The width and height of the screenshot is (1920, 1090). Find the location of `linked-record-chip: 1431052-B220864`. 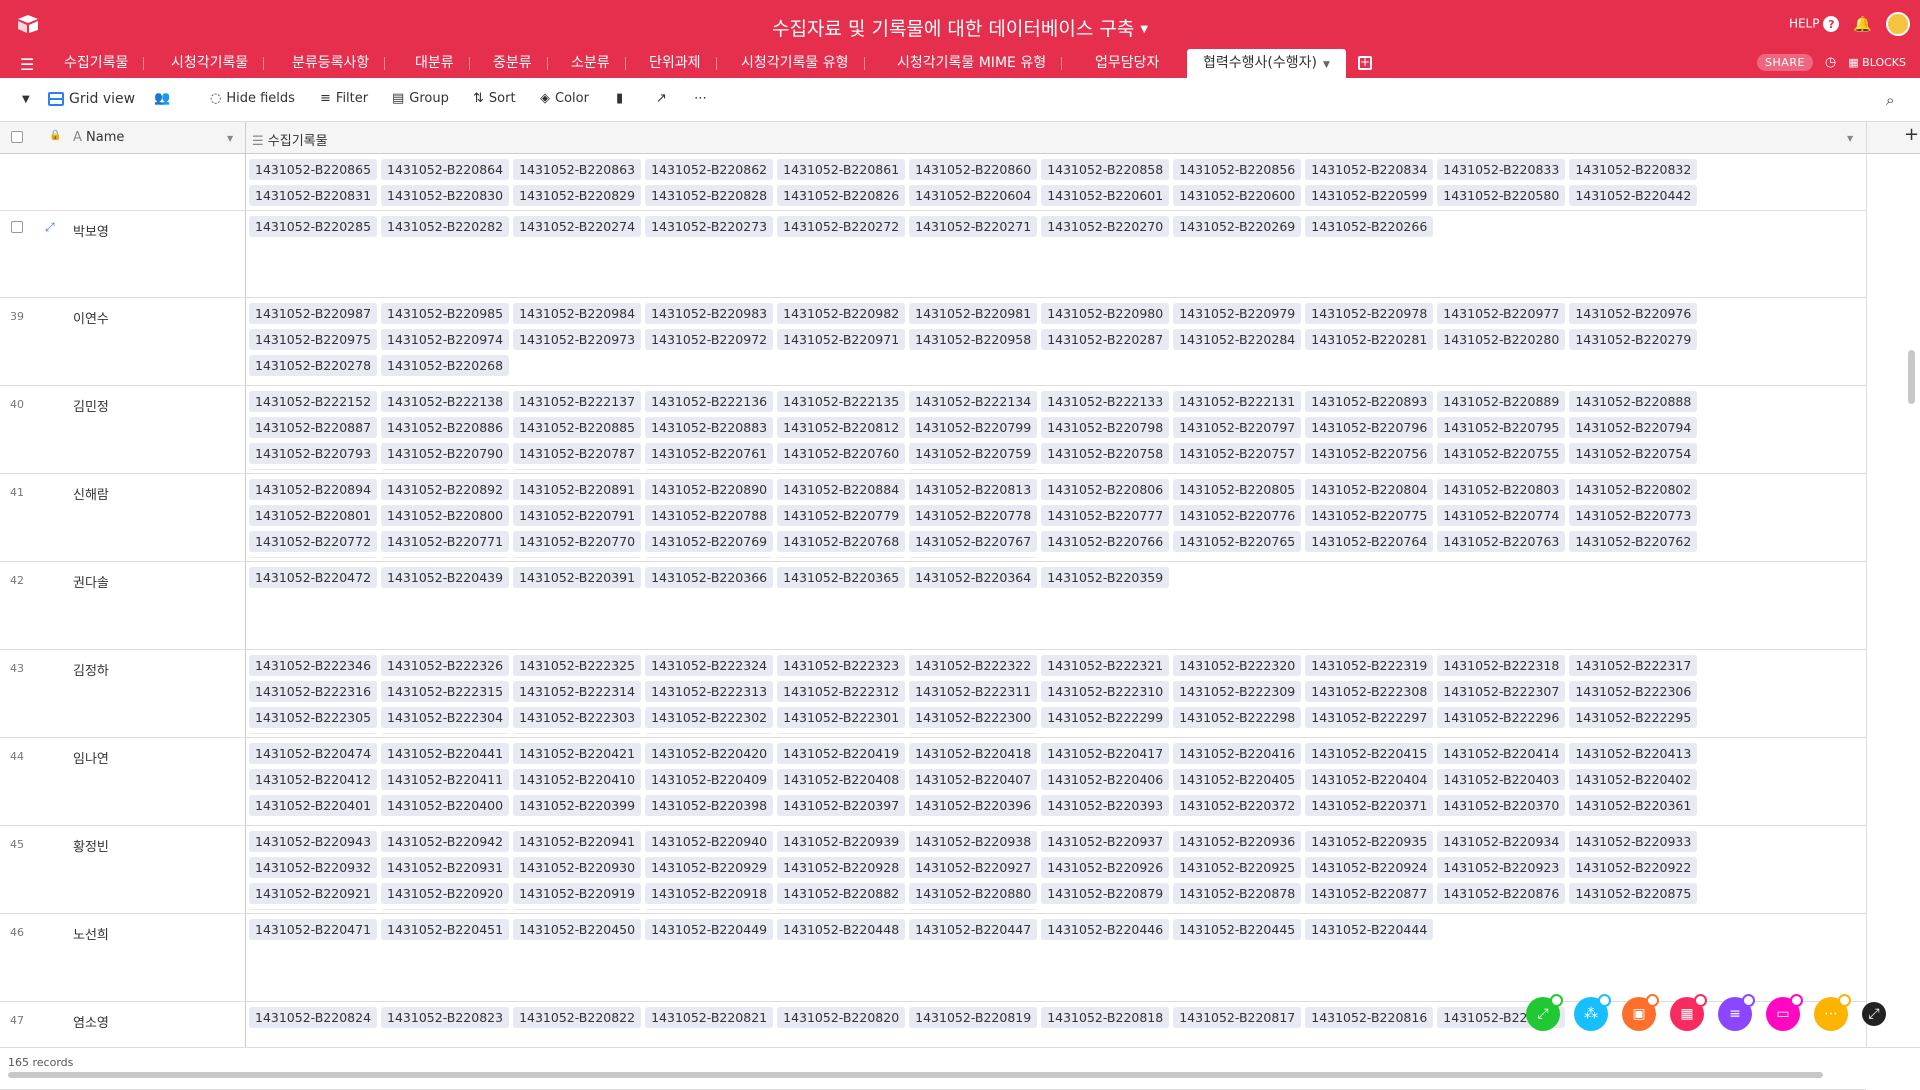

linked-record-chip: 1431052-B220864 is located at coordinates (445, 169).